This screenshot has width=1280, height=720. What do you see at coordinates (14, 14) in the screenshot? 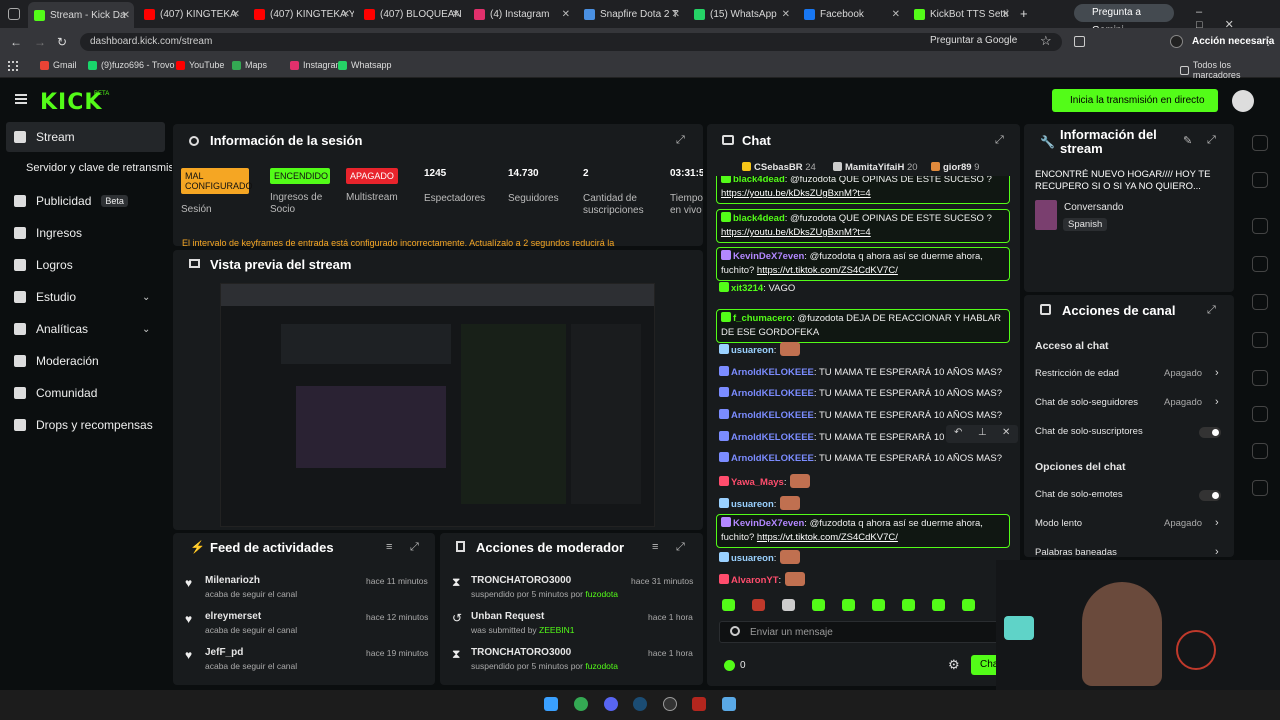
I see `tab-search-icon` at bounding box center [14, 14].